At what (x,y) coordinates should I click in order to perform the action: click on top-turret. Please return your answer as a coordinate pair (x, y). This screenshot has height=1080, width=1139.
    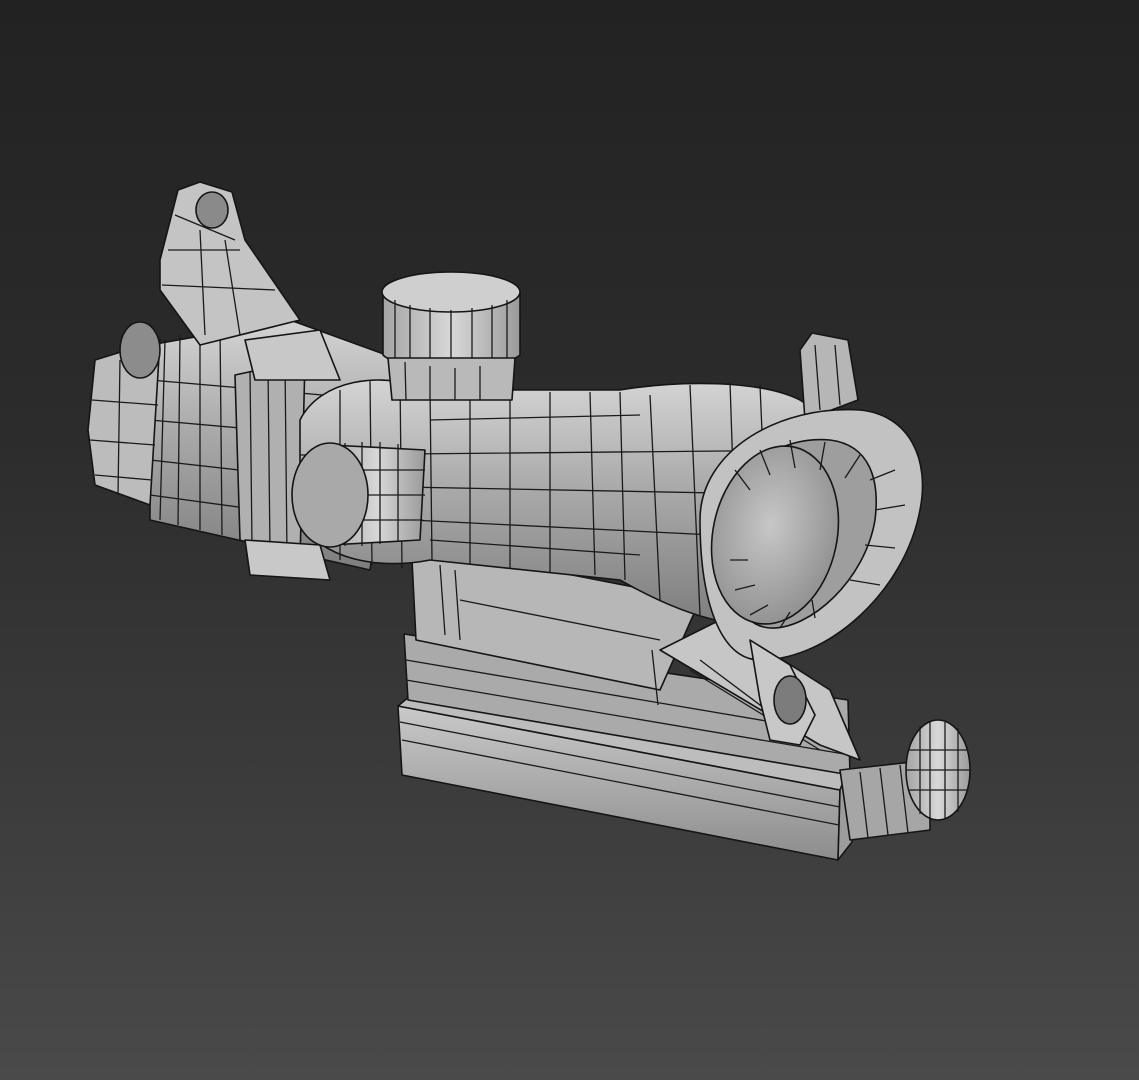
    Looking at the image, I should click on (451, 336).